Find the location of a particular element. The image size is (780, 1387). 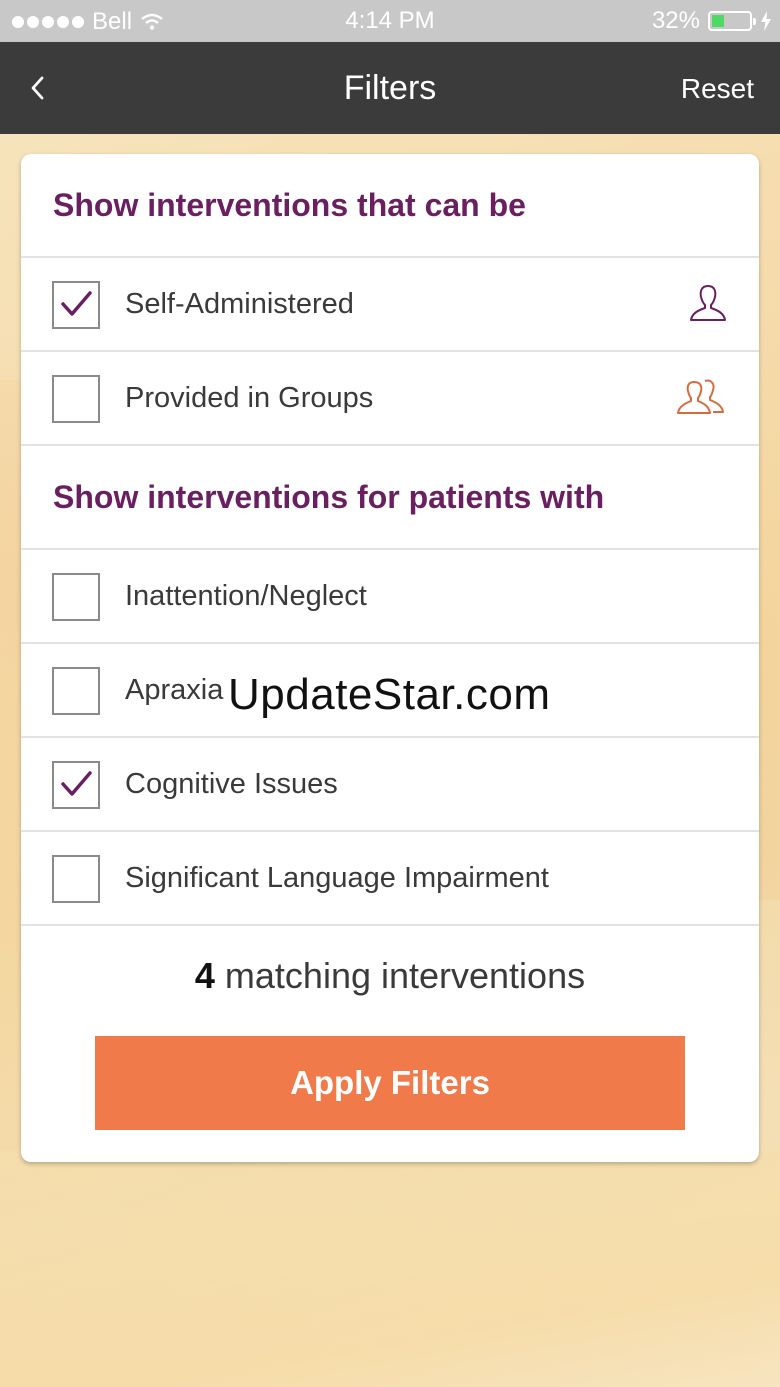

filter-row-self-administered: Self-Administered is located at coordinates (390, 305).